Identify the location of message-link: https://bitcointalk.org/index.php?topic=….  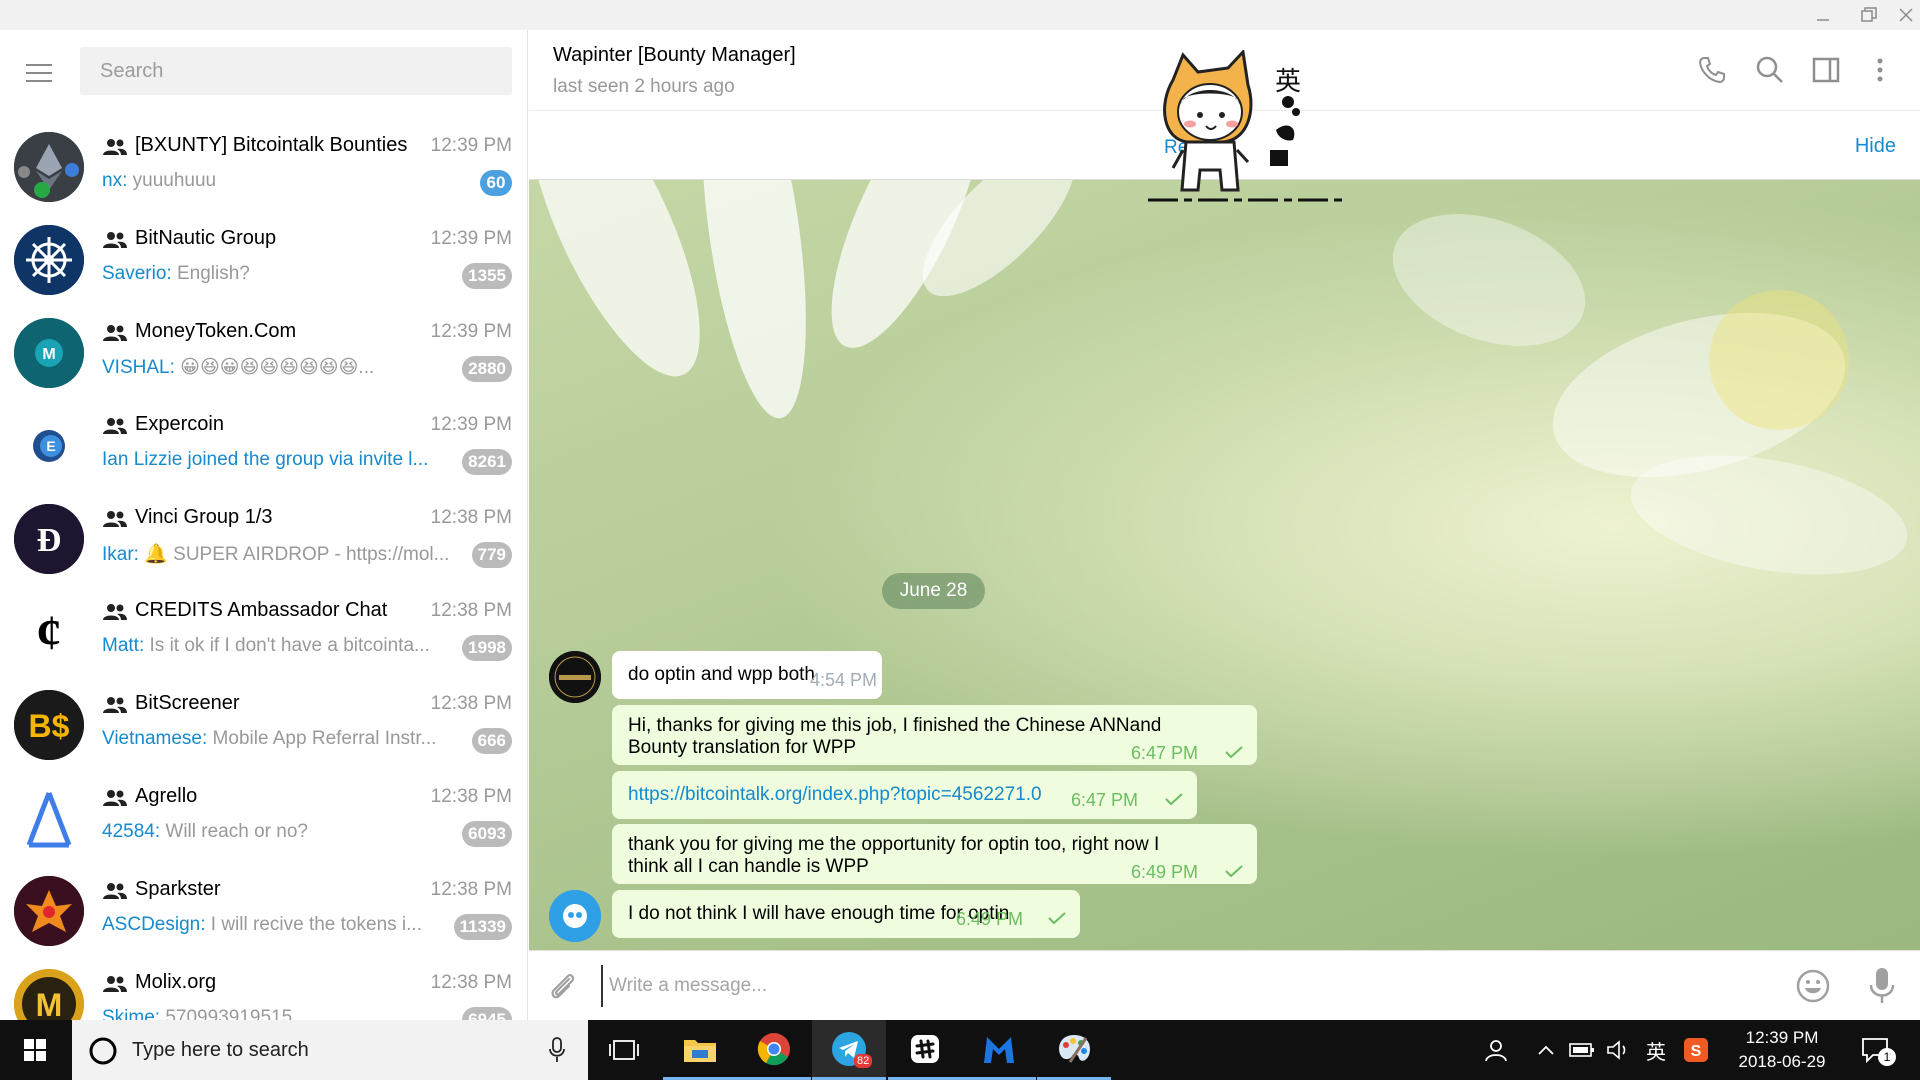
(835, 795).